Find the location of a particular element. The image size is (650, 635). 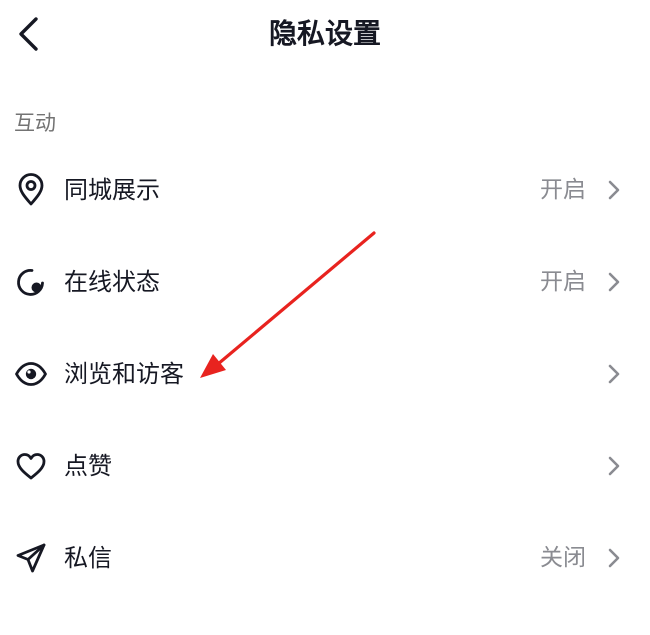

setting-row-label: 点赞 is located at coordinates (88, 466).